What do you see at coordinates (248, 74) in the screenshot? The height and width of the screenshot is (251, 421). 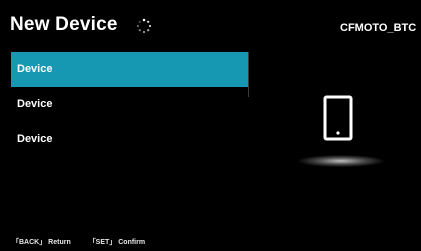 I see `list-divider` at bounding box center [248, 74].